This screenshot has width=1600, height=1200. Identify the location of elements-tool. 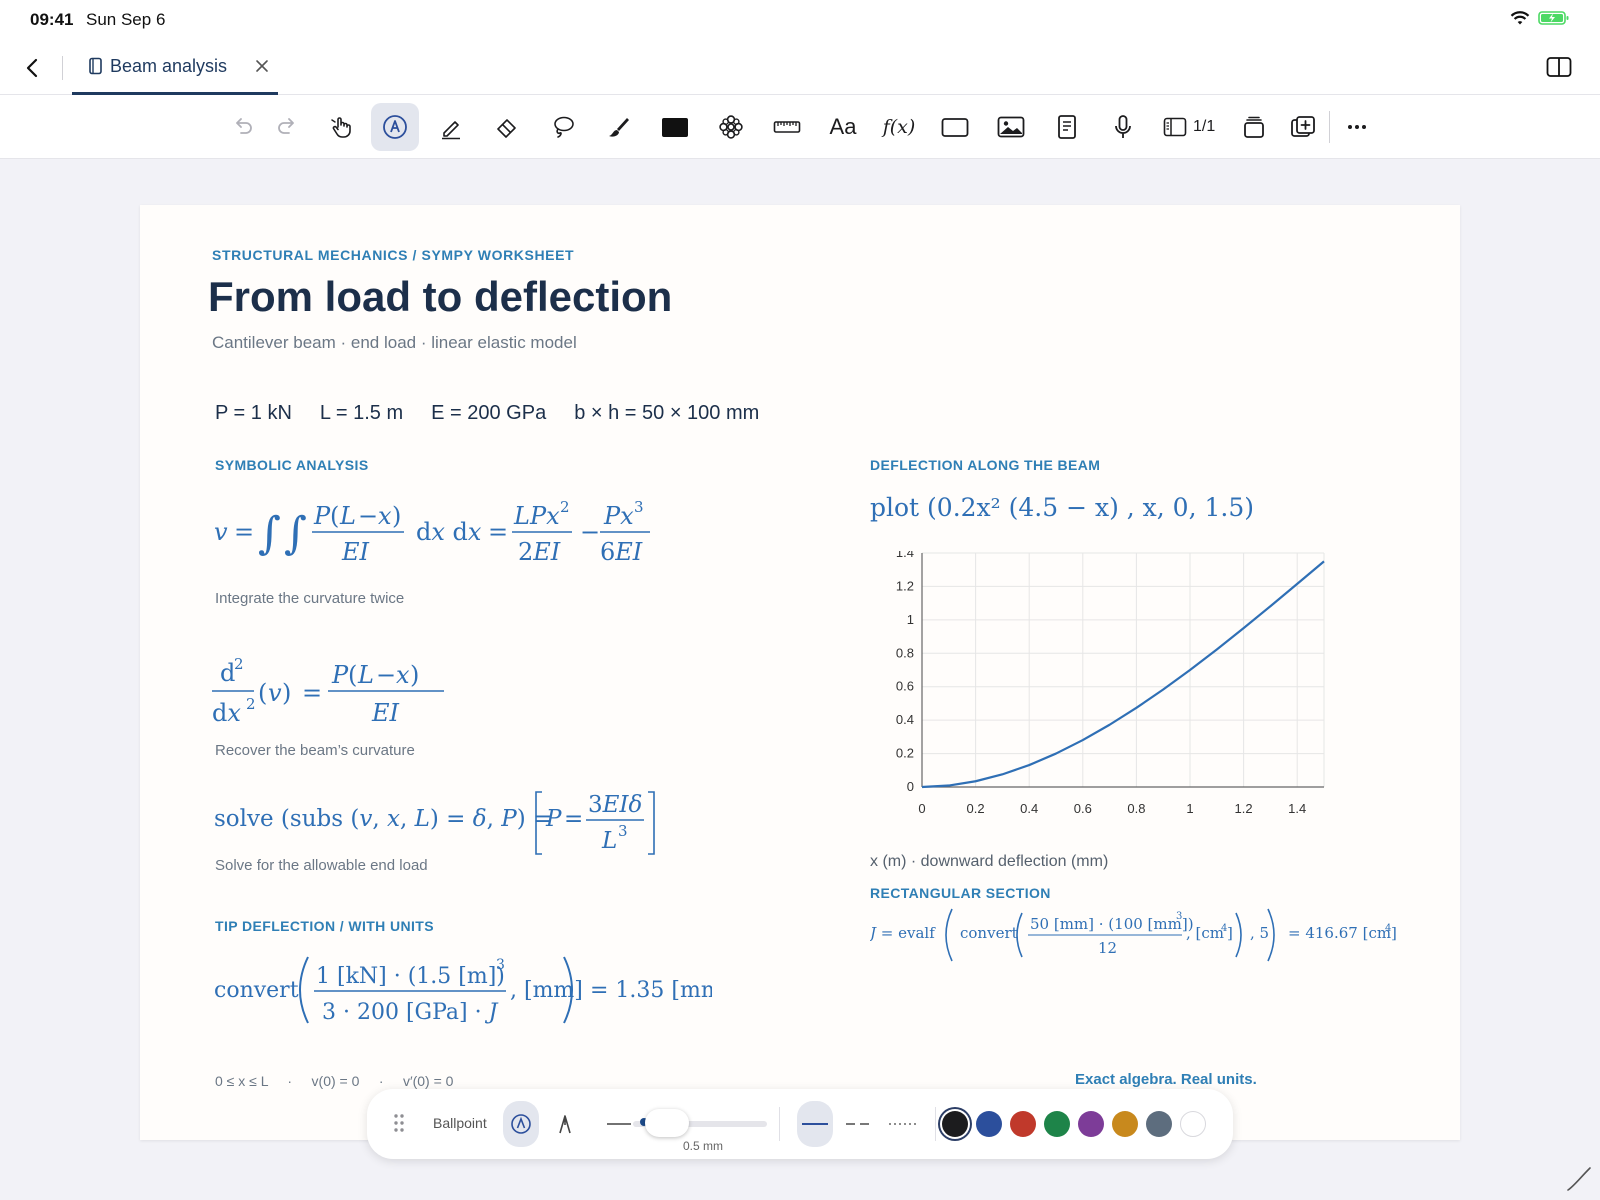
(731, 127).